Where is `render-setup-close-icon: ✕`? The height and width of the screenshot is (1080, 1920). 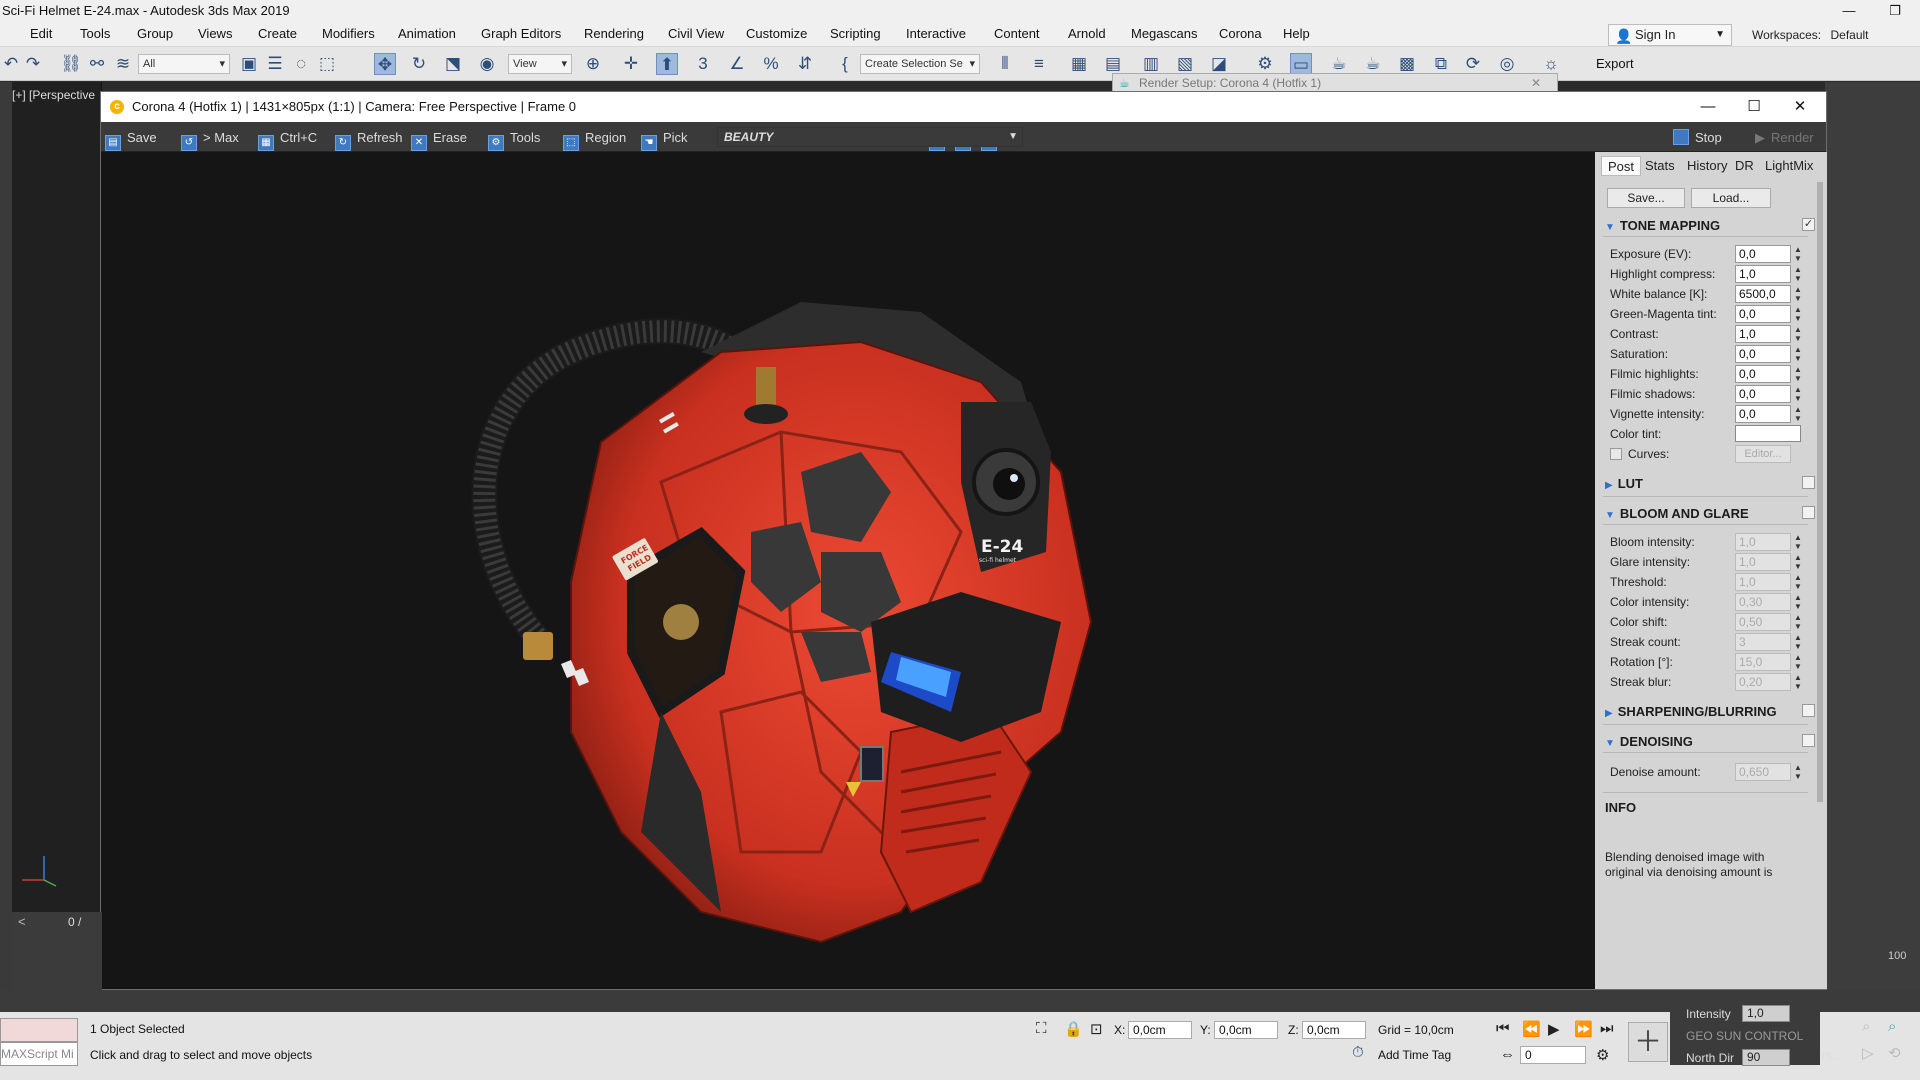 render-setup-close-icon: ✕ is located at coordinates (1536, 83).